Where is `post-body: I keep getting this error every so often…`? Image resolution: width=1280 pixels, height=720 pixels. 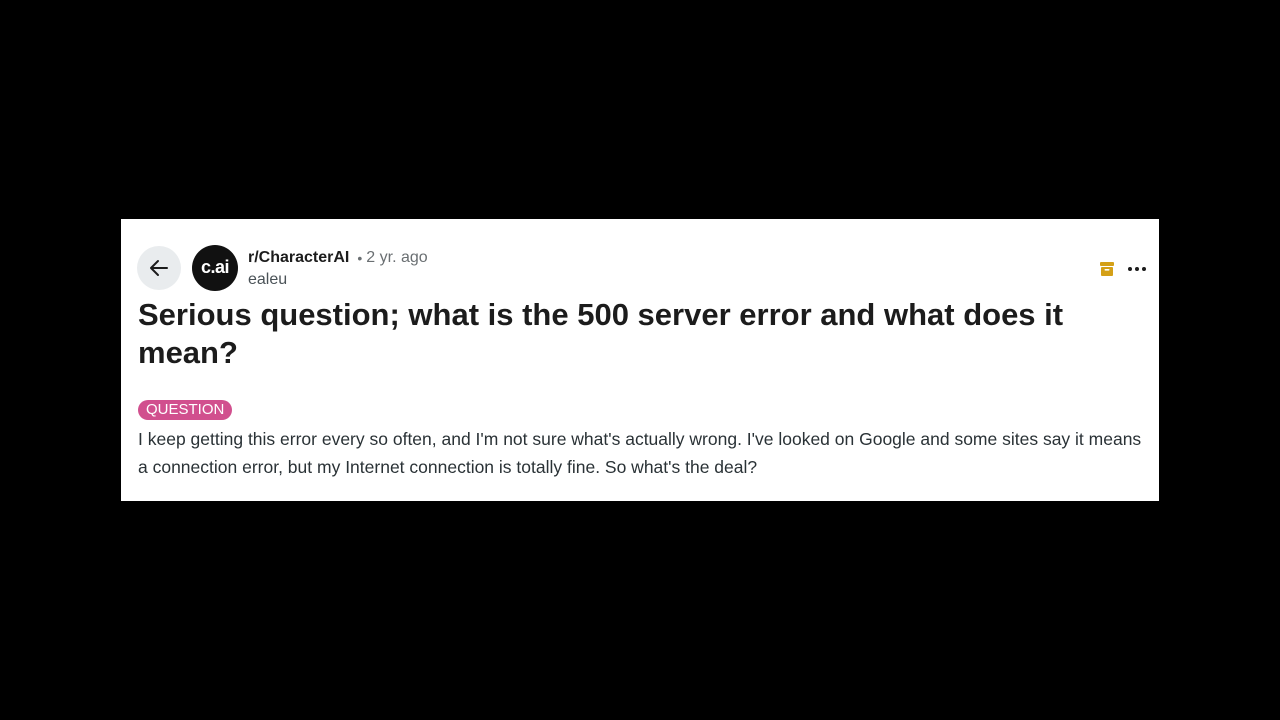
post-body: I keep getting this error every so often… is located at coordinates (640, 453).